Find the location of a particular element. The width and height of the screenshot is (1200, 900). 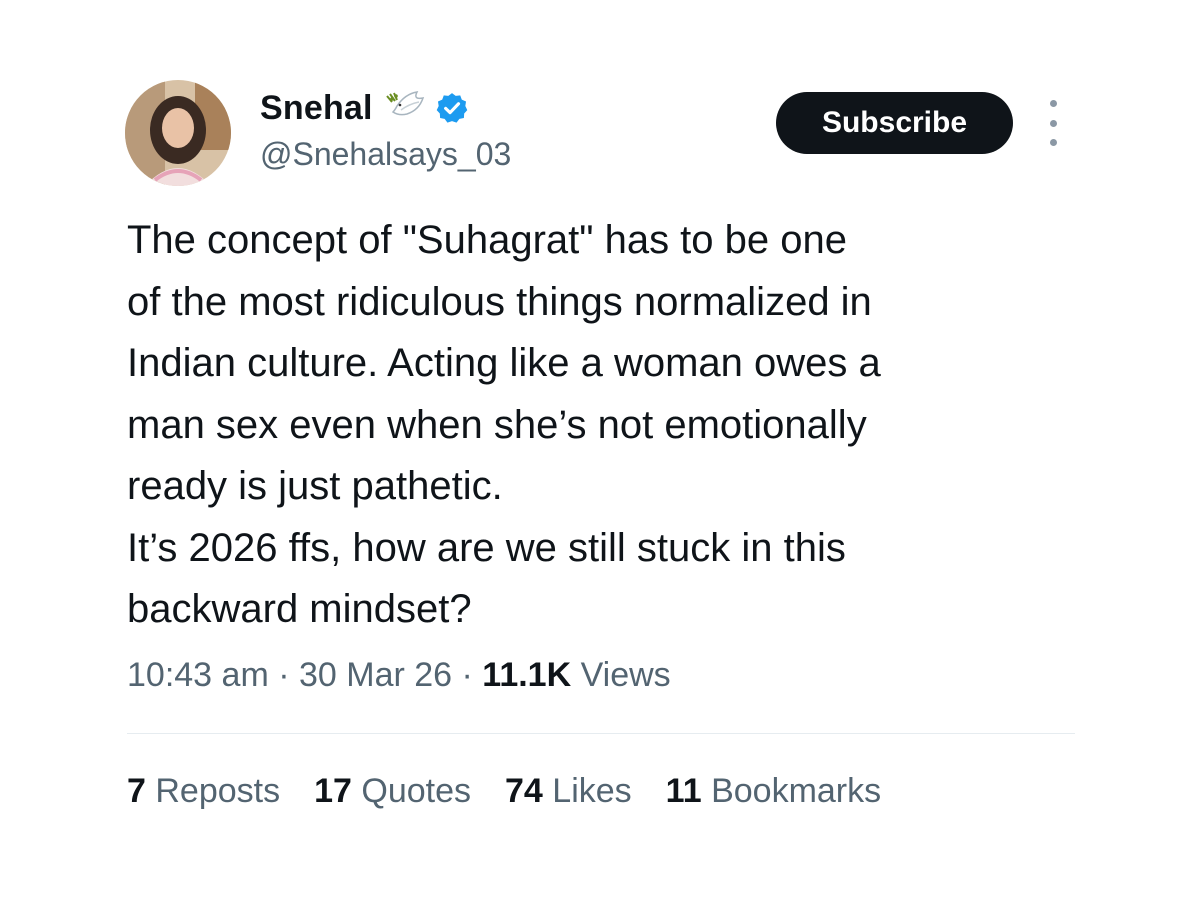

views-count: 11.1K is located at coordinates (527, 675).